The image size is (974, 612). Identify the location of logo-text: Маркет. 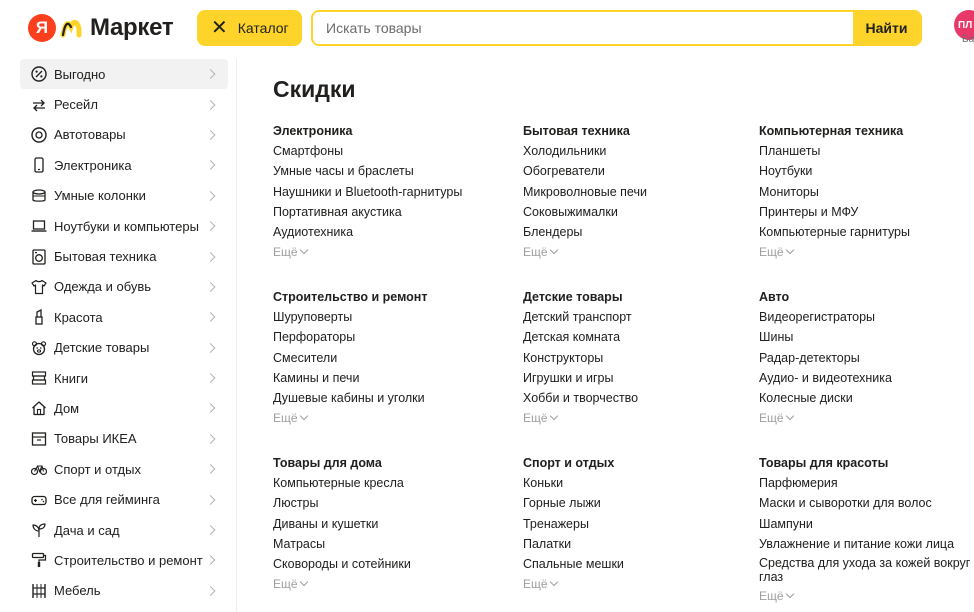
(132, 27).